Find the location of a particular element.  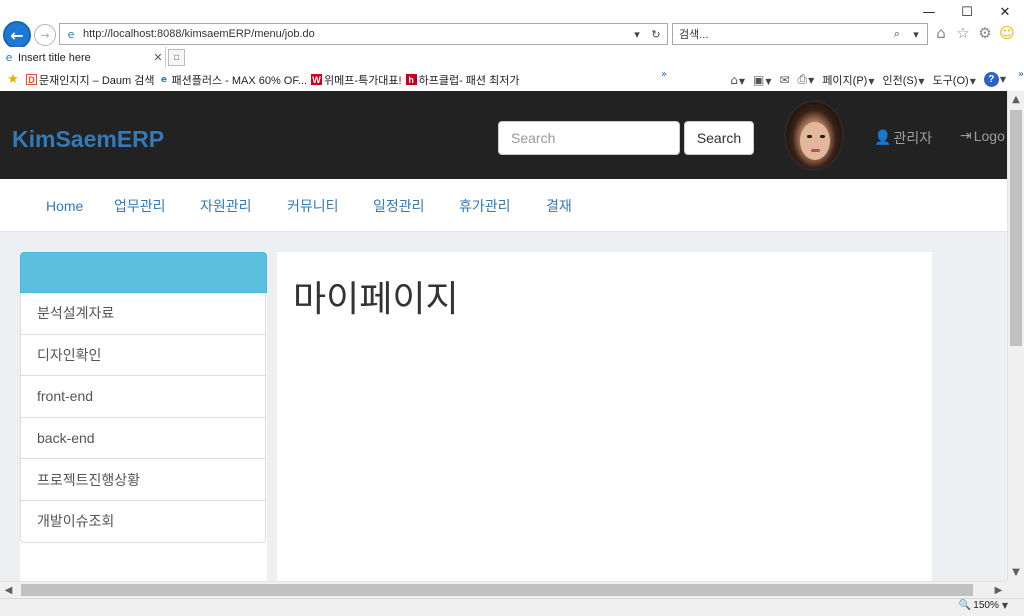

add-favorite-star-icon: ★ is located at coordinates (13, 79).